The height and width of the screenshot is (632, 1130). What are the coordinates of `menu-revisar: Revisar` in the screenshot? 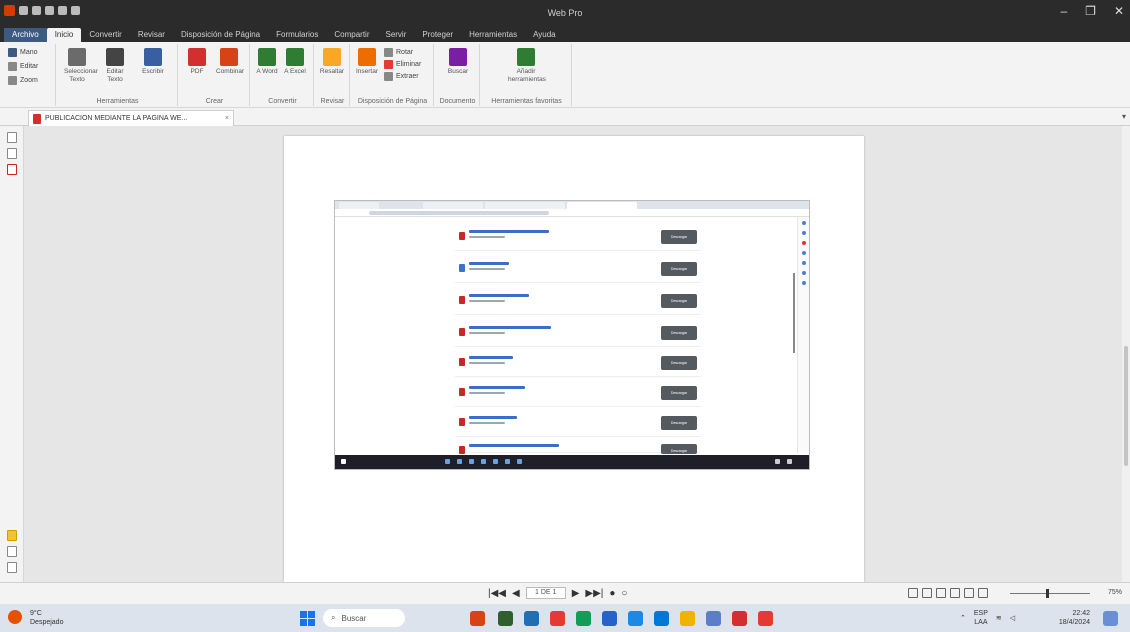 It's located at (151, 35).